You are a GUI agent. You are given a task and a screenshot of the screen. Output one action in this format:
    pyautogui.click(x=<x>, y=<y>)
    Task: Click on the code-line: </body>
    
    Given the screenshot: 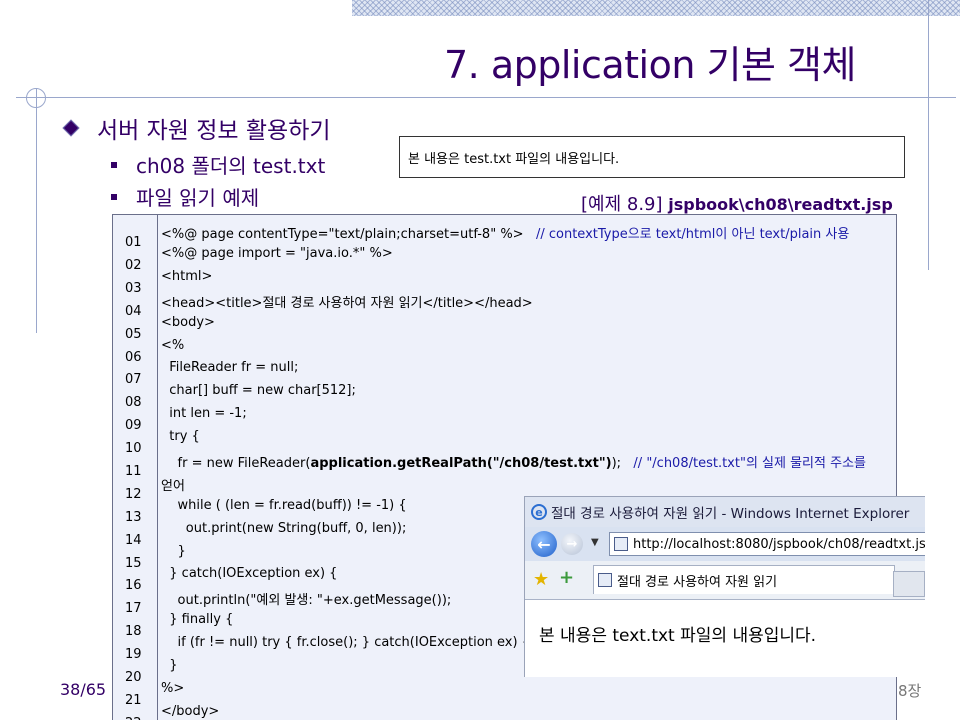 What is the action you would take?
    pyautogui.click(x=190, y=711)
    